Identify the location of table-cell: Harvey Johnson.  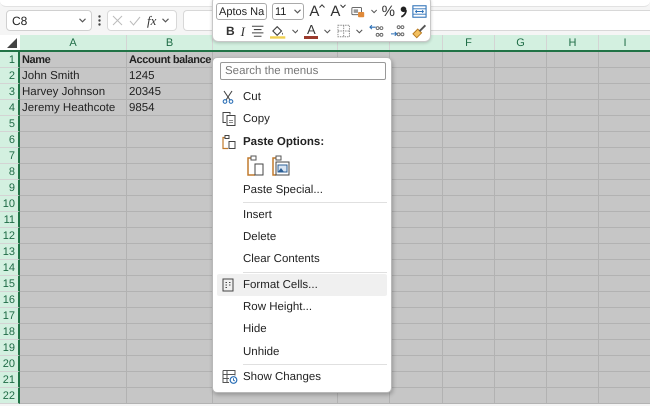
(73, 92).